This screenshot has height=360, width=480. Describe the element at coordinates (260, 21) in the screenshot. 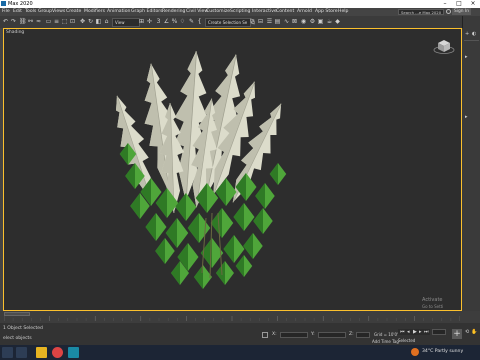

I see `align-icon: ⊟` at that location.